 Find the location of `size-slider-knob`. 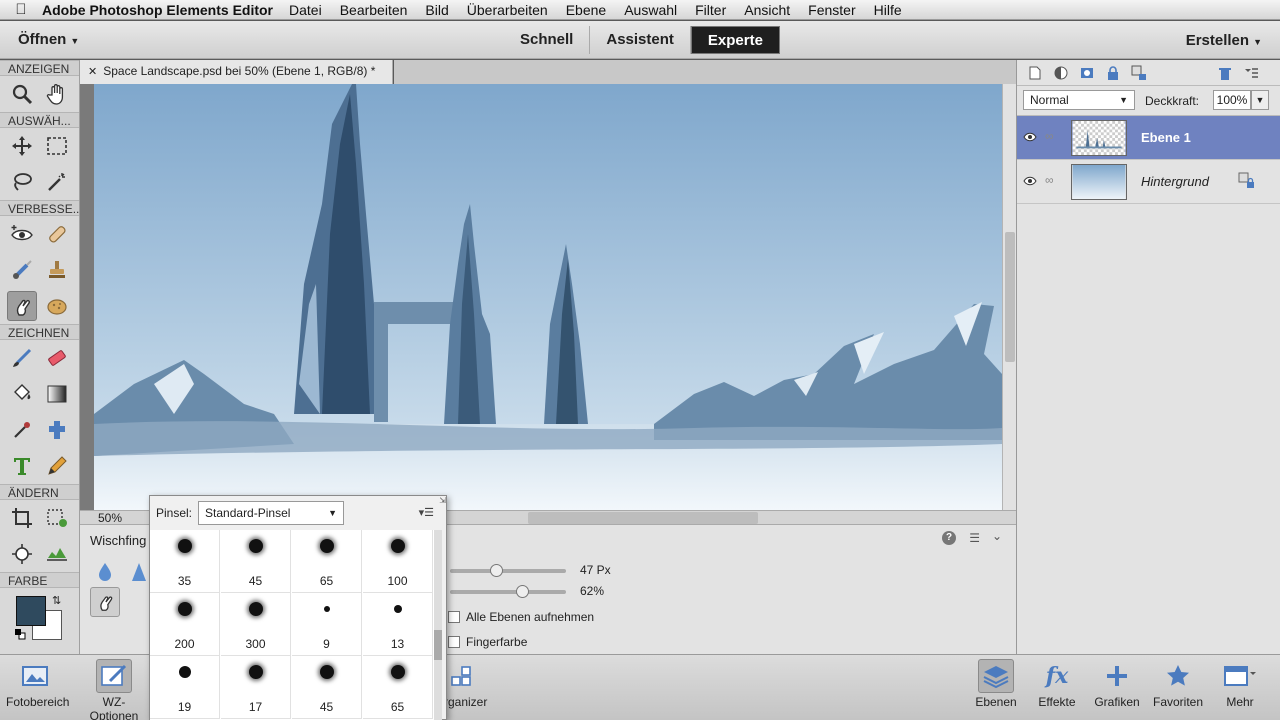

size-slider-knob is located at coordinates (497, 570).